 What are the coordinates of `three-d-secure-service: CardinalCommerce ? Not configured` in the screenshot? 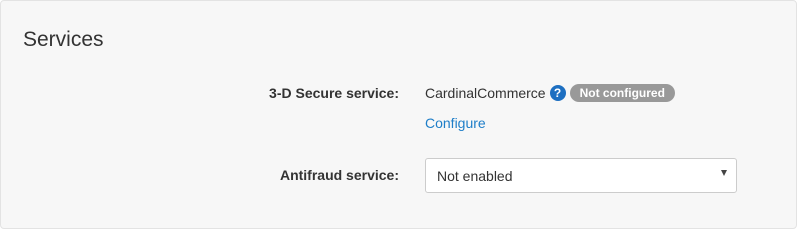 It's located at (550, 93).